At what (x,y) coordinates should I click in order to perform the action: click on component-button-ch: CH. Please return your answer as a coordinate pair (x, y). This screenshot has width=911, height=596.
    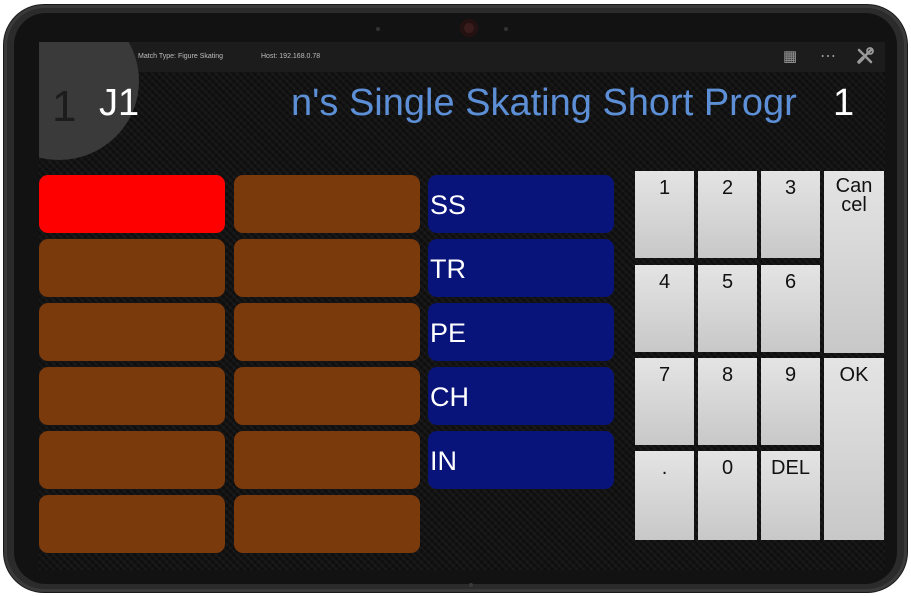
    Looking at the image, I should click on (521, 396).